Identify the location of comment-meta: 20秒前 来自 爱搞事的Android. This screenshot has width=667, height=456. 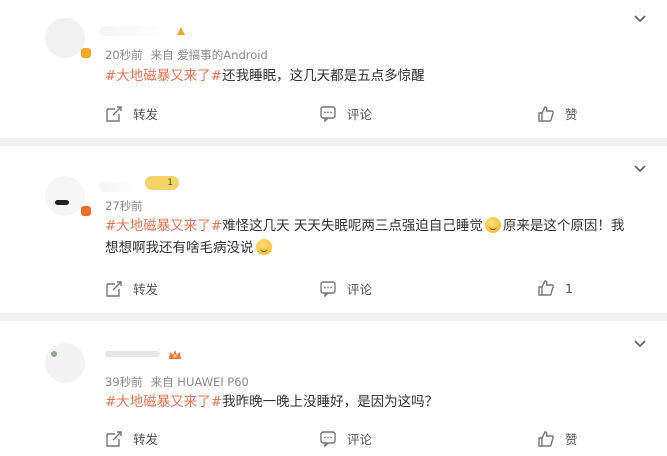
(186, 55).